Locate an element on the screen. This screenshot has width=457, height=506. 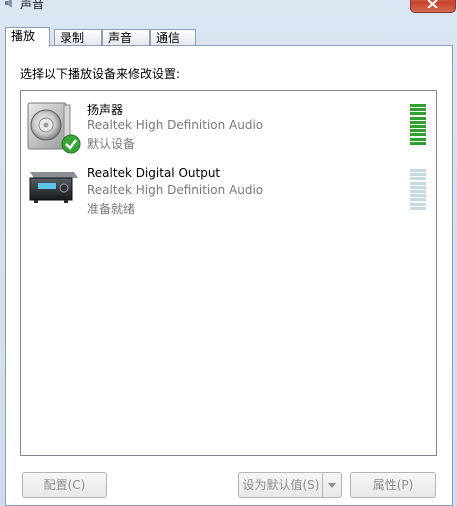
title-bar: 声音 is located at coordinates (228, 6).